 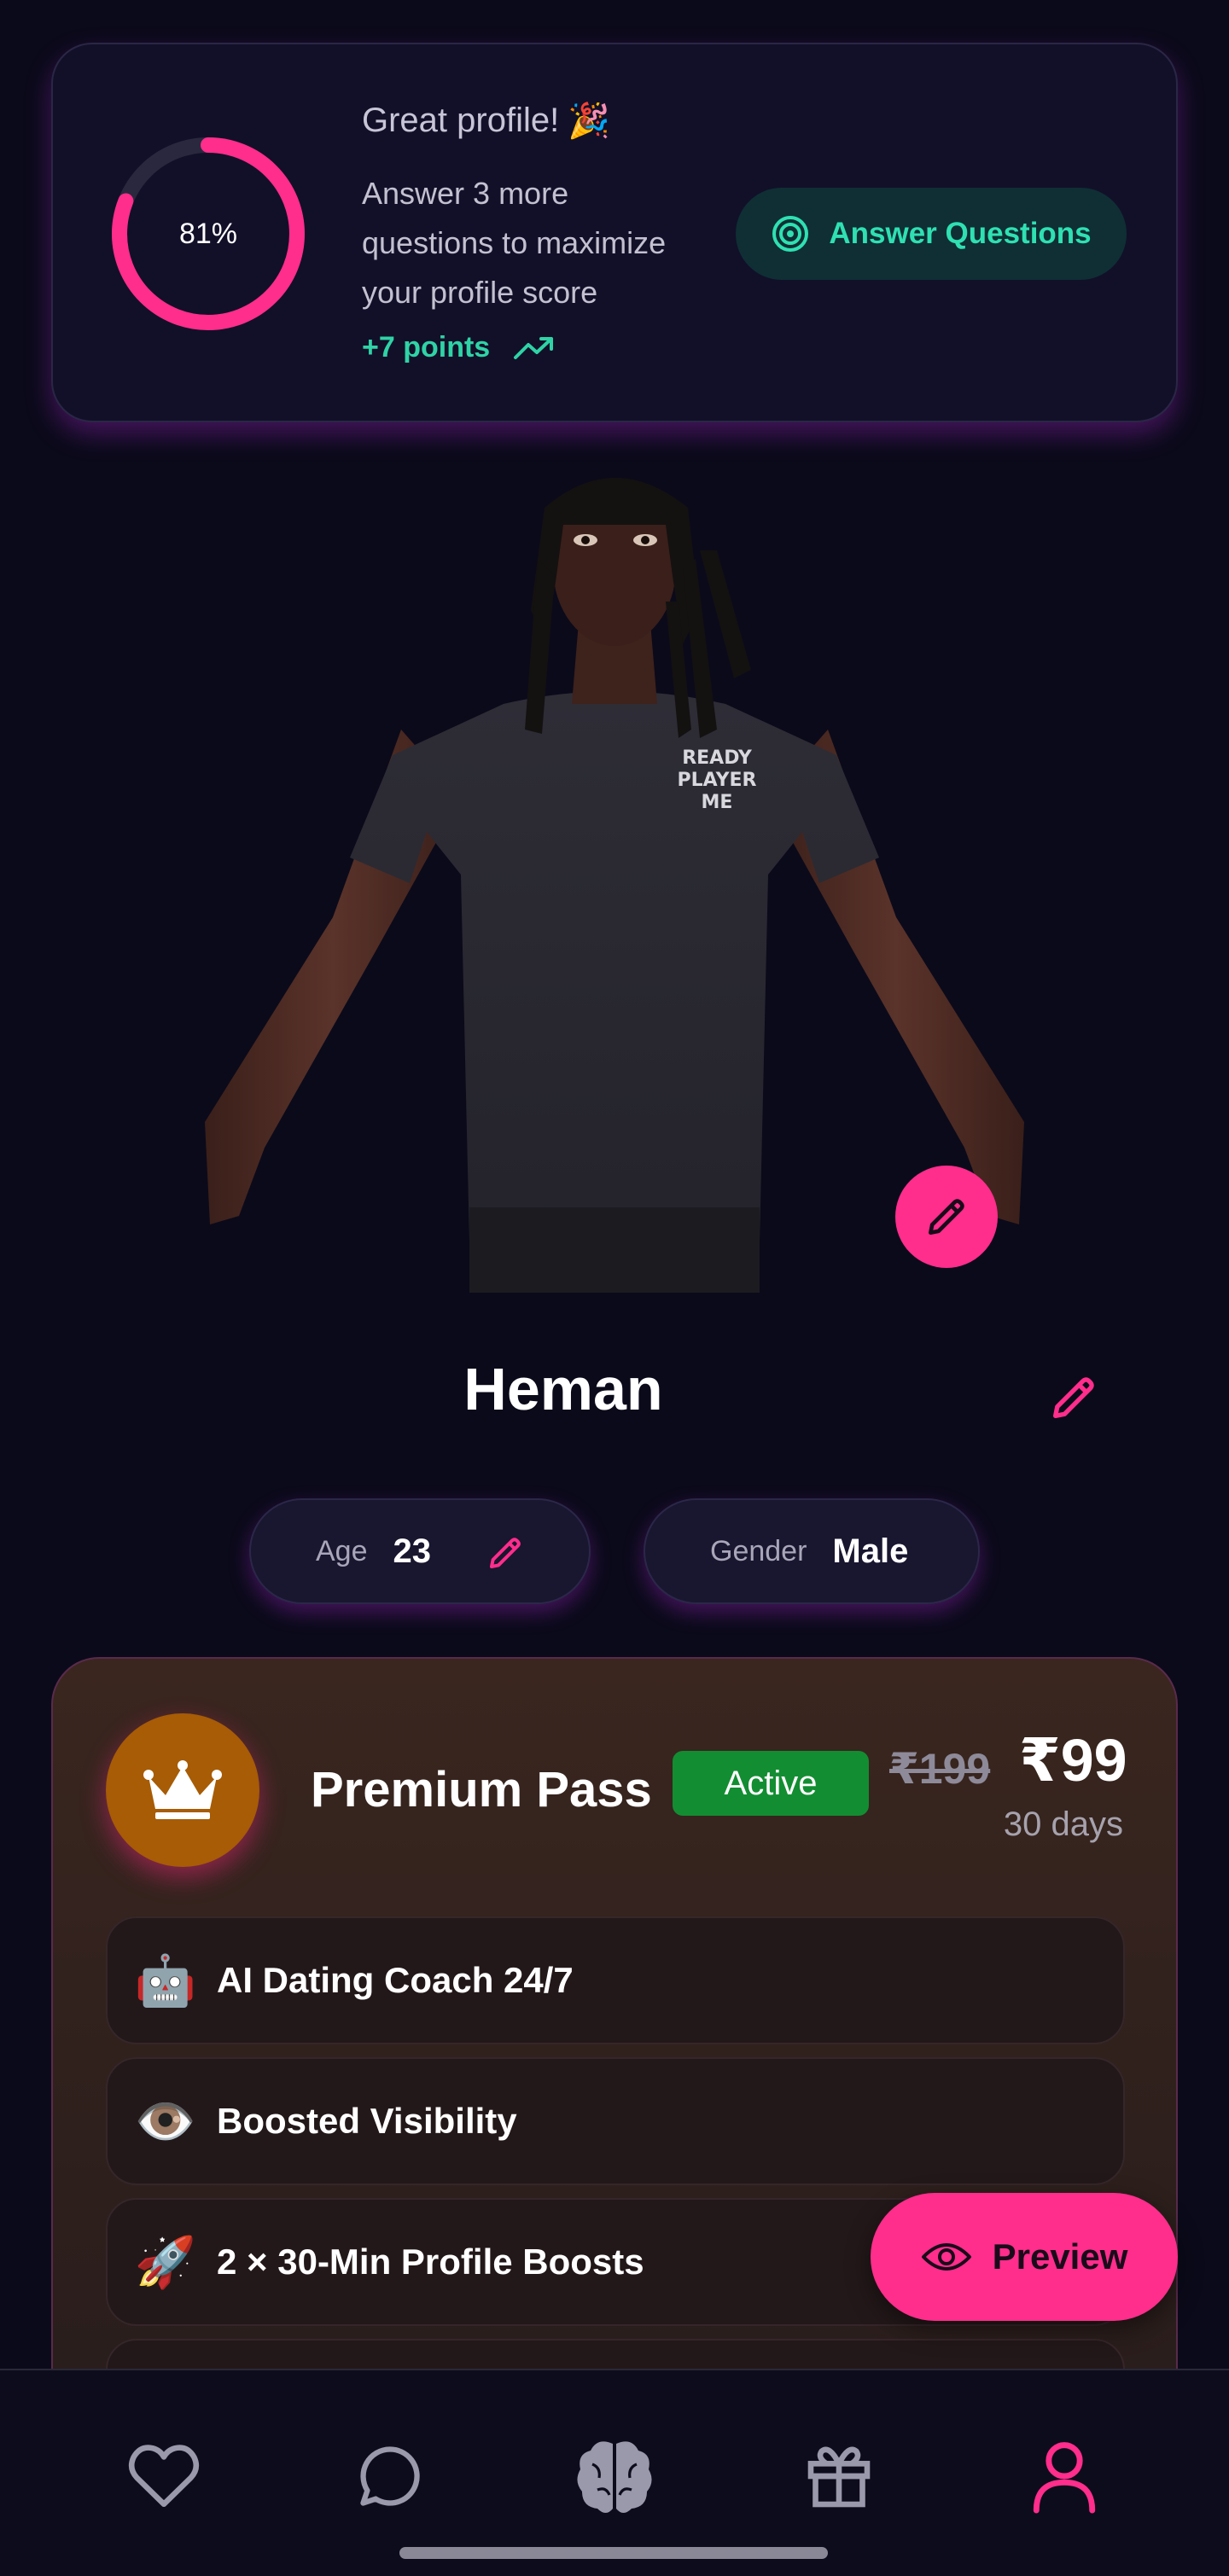 What do you see at coordinates (1073, 1398) in the screenshot?
I see `edit-name-pencil-icon` at bounding box center [1073, 1398].